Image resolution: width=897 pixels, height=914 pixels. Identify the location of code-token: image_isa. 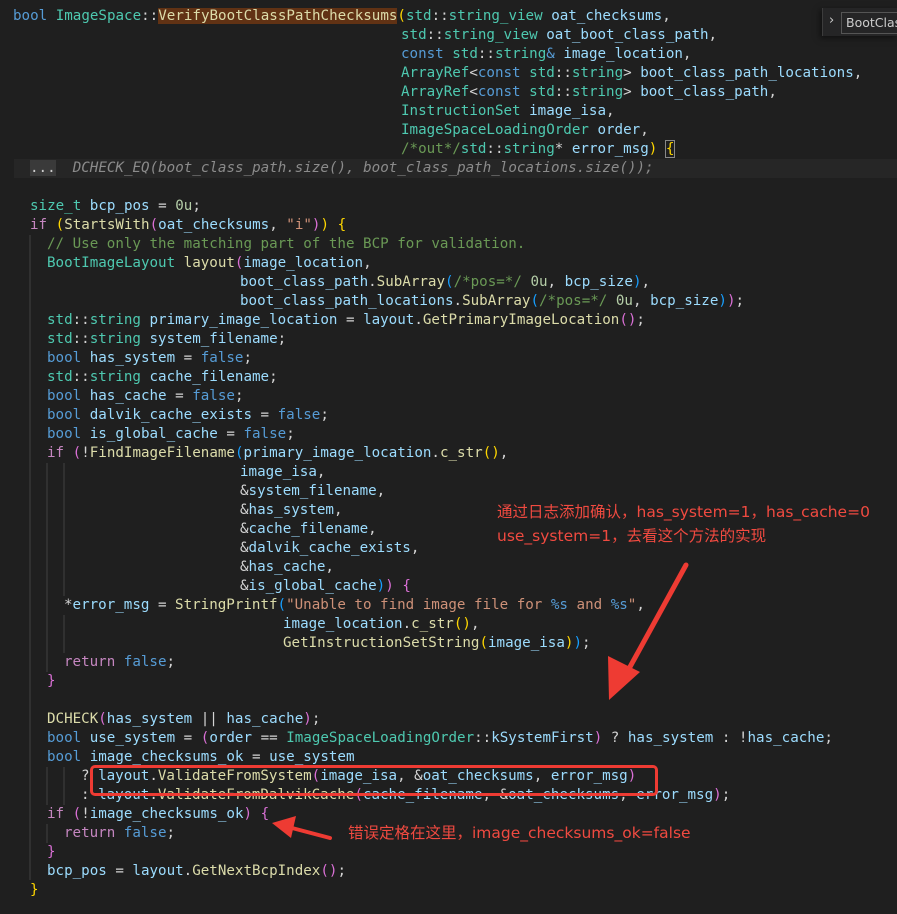
(568, 111).